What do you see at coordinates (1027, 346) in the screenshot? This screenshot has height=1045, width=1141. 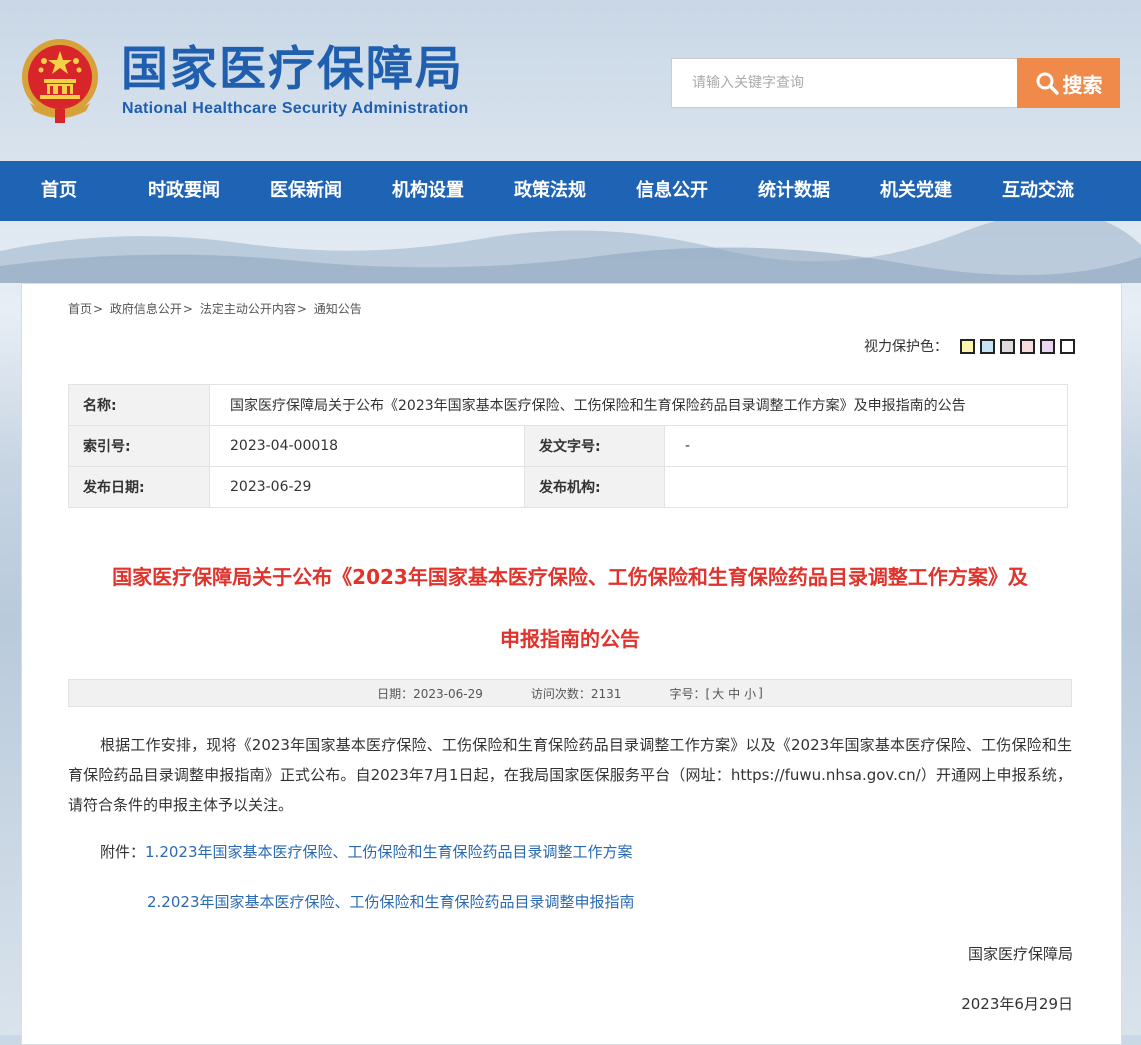 I see `color-swatch-pink` at bounding box center [1027, 346].